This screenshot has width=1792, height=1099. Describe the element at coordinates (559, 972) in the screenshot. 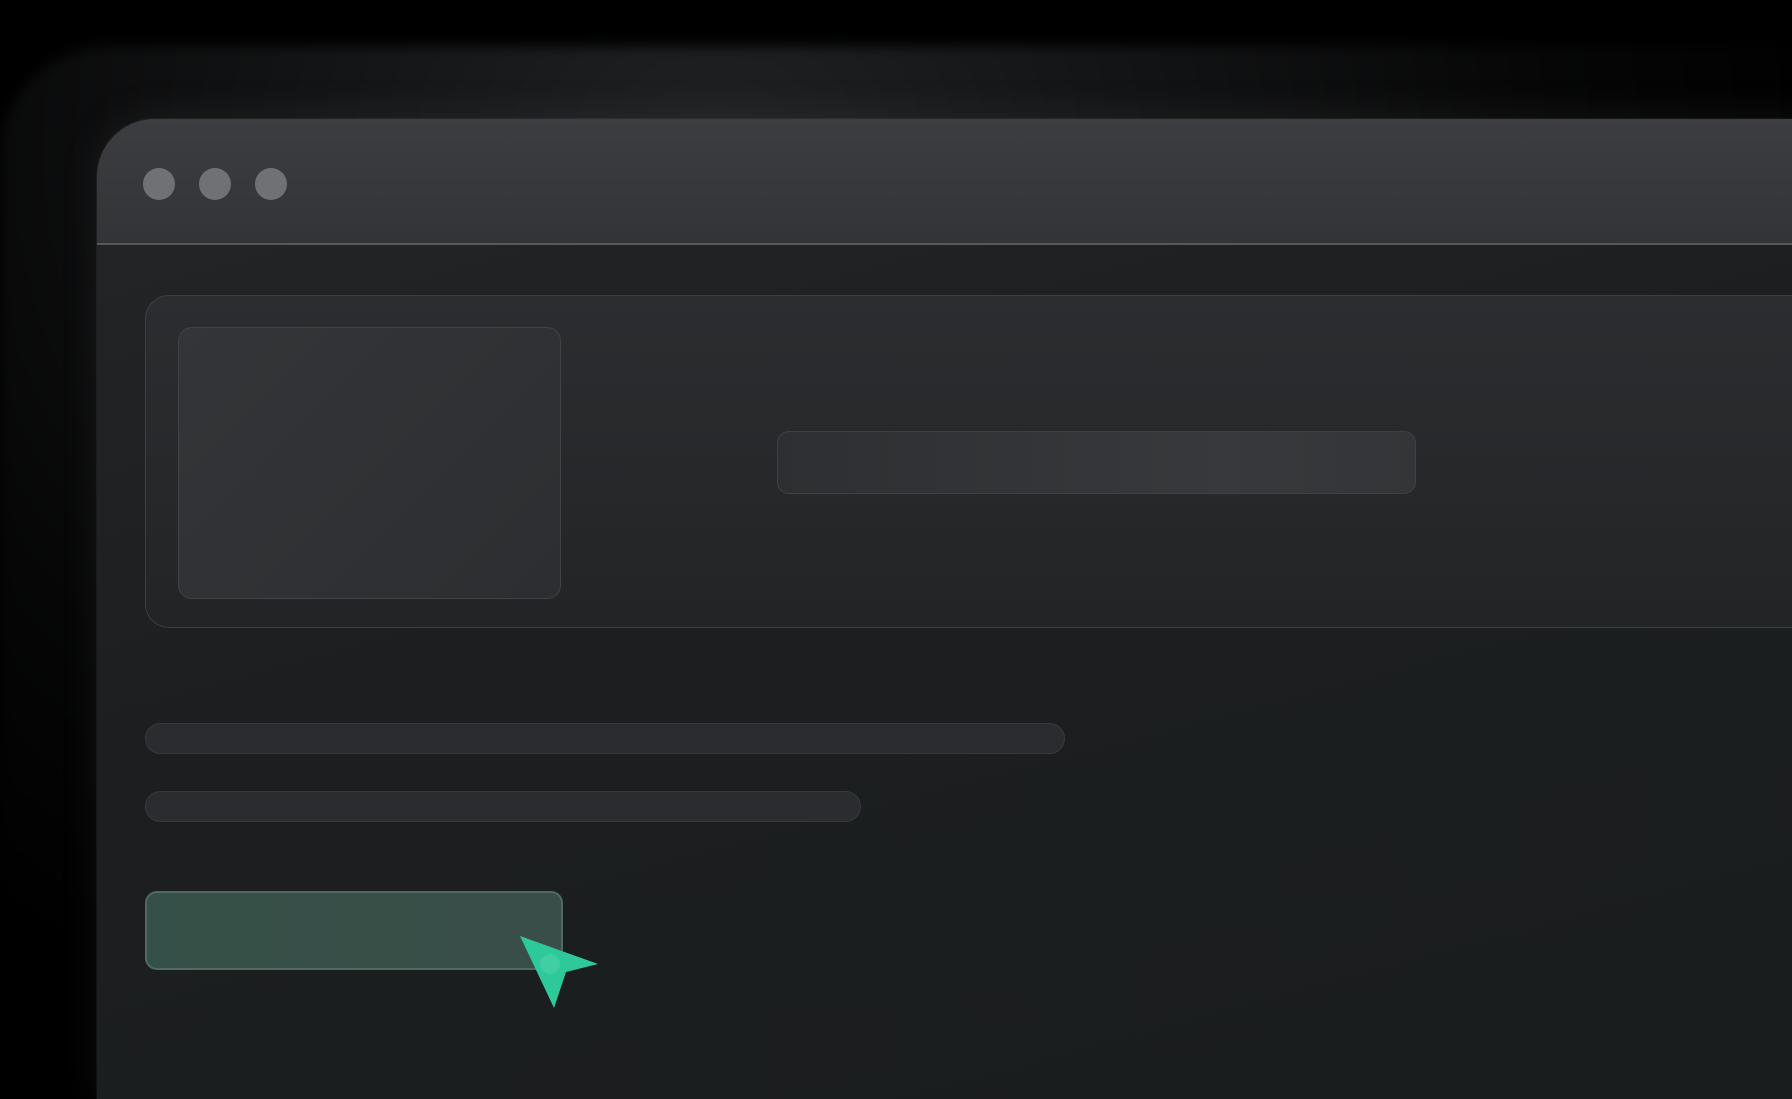

I see `pointer-arrow-icon` at that location.